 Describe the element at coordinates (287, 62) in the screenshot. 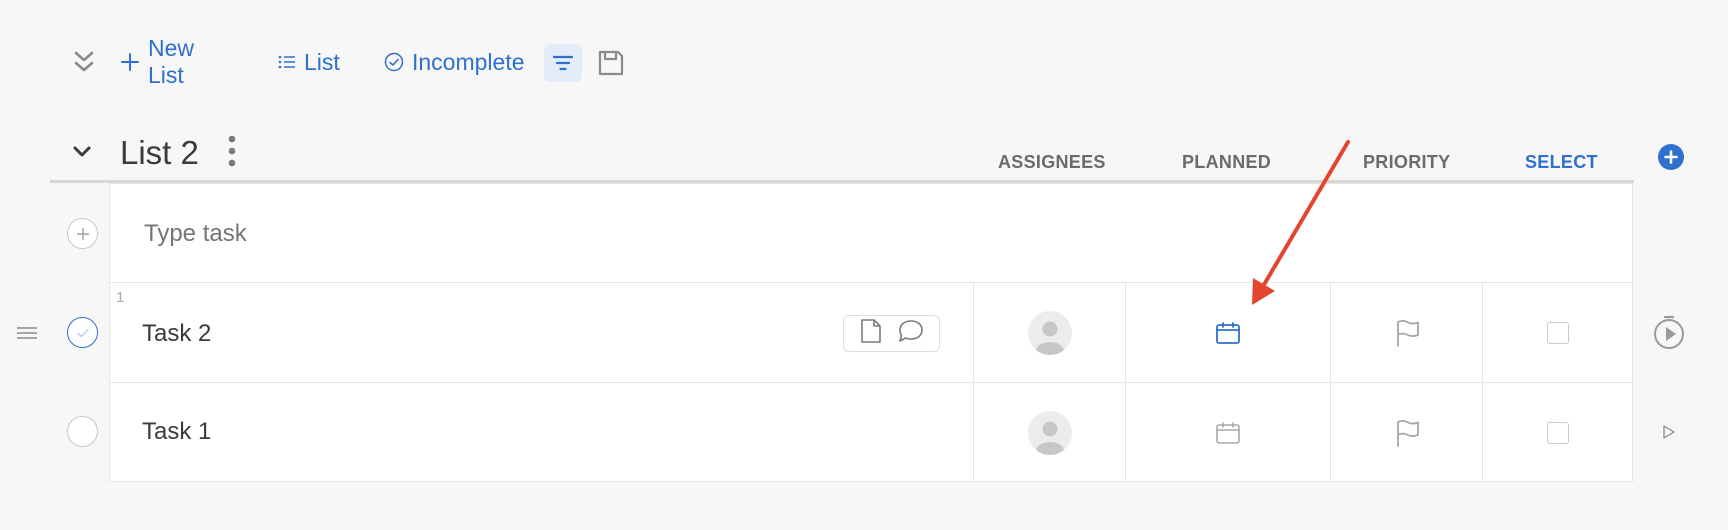

I see `list-icon` at that location.